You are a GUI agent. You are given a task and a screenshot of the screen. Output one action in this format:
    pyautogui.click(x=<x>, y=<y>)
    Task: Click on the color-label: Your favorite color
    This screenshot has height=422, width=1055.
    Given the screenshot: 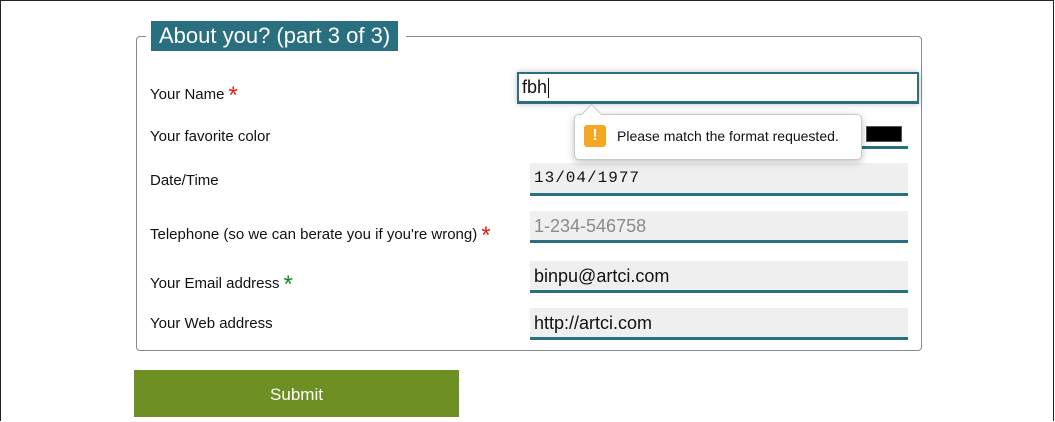 What is the action you would take?
    pyautogui.click(x=210, y=136)
    